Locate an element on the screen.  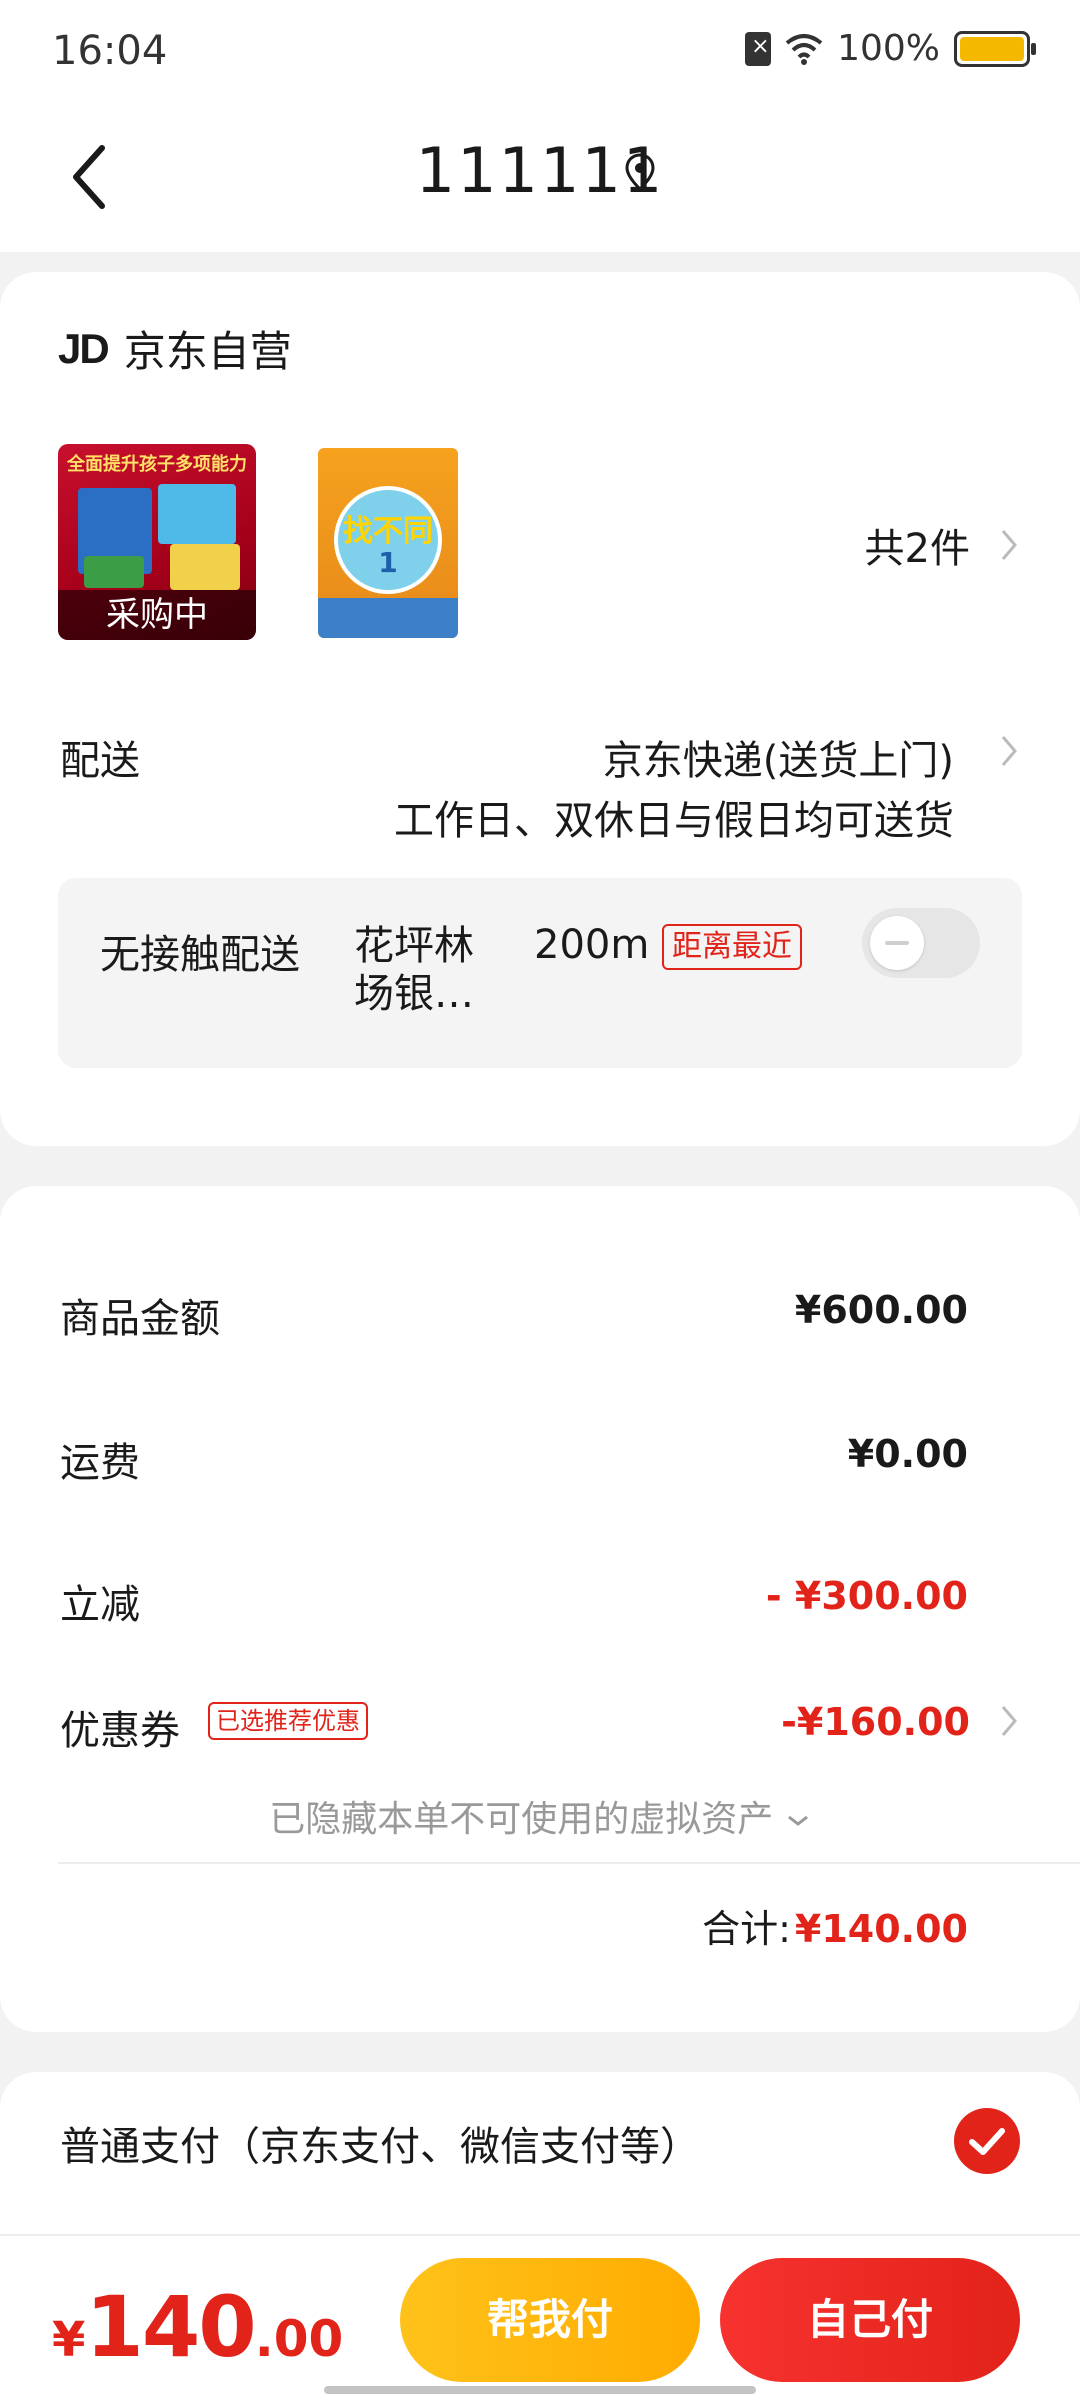
contactless-delivery-box: 无接触配送 花坪林场银… 200m 距离最近 is located at coordinates (540, 973).